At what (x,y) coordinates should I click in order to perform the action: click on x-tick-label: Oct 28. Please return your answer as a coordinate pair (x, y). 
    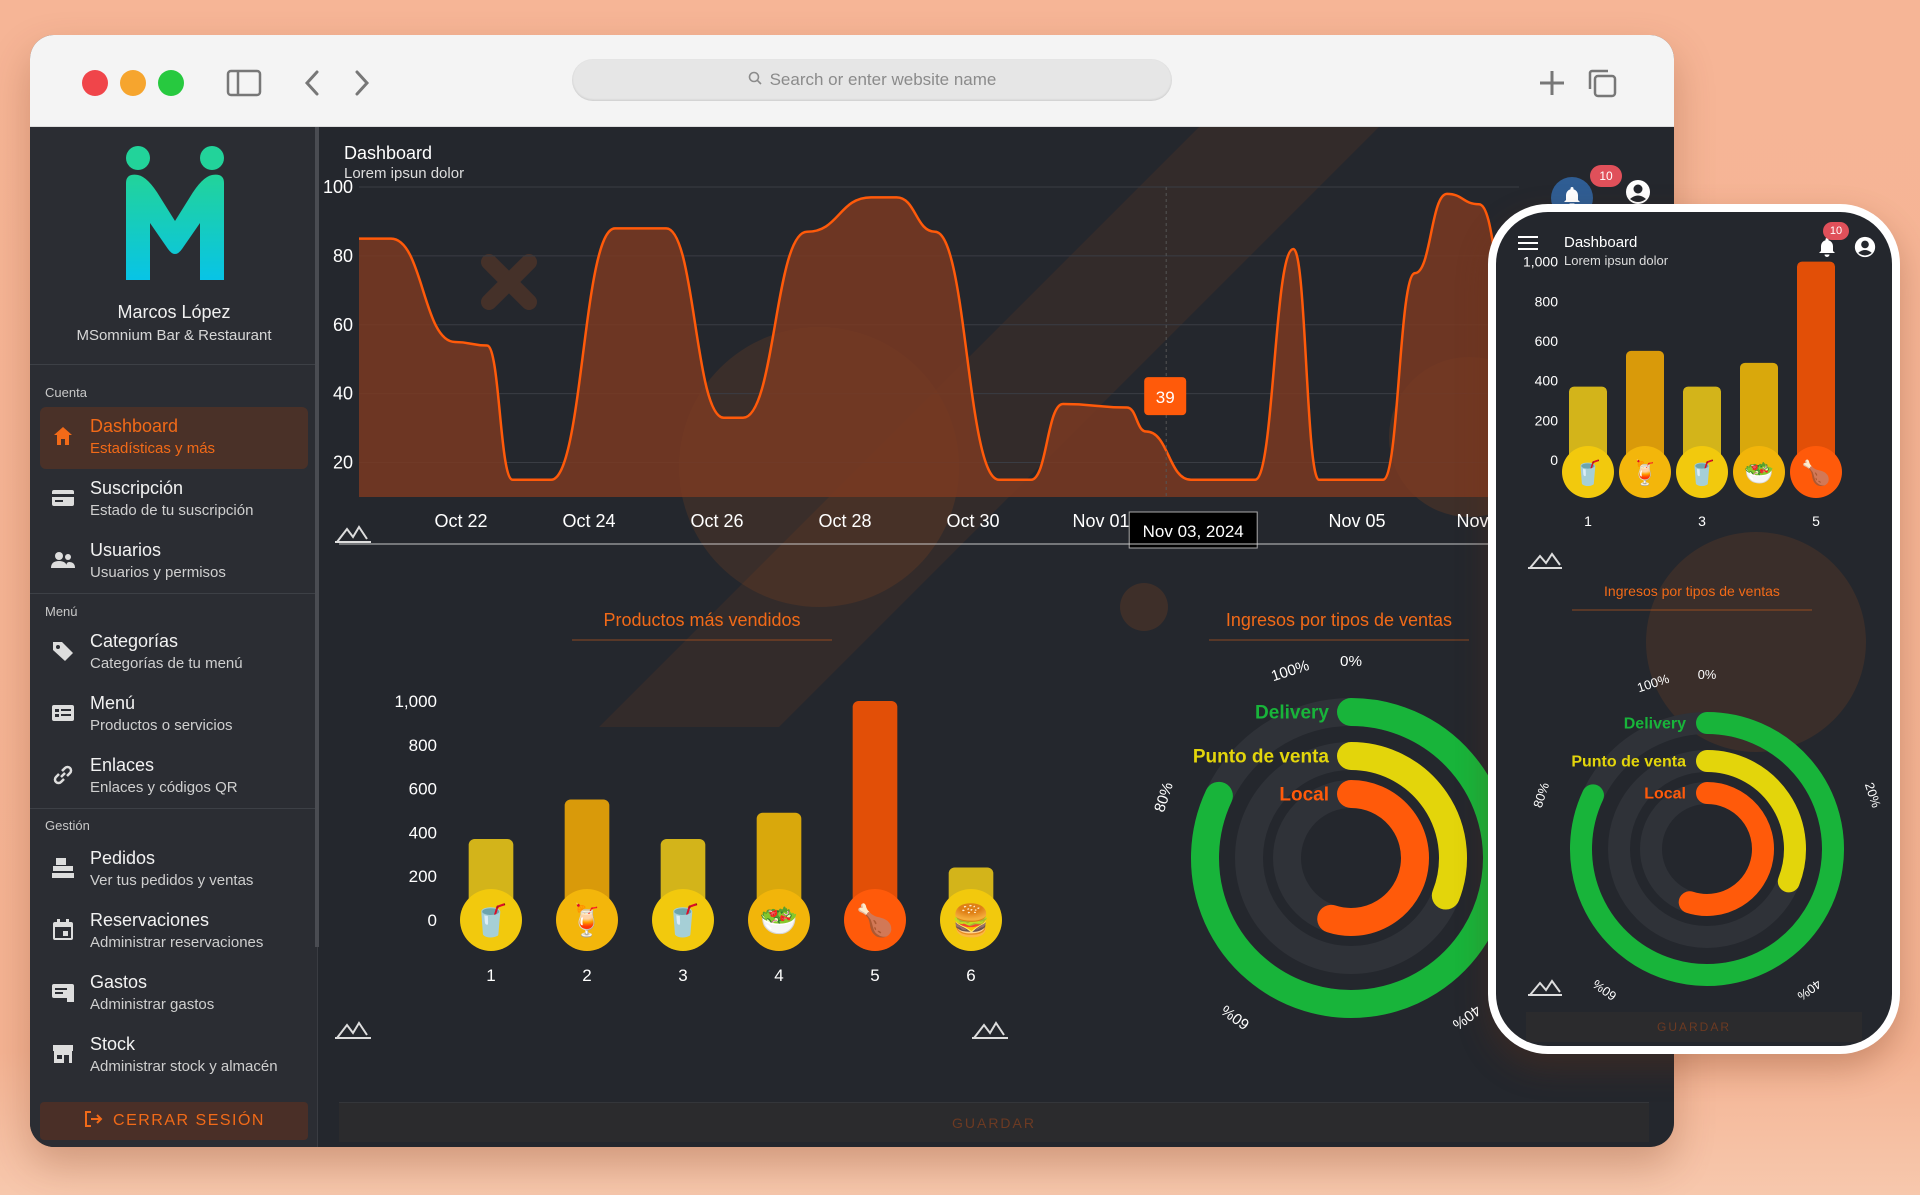
    Looking at the image, I should click on (844, 521).